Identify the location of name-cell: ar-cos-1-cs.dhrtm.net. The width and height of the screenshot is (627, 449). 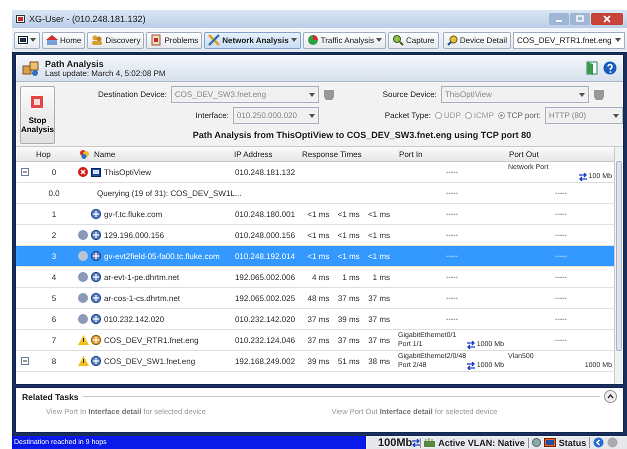
(142, 298).